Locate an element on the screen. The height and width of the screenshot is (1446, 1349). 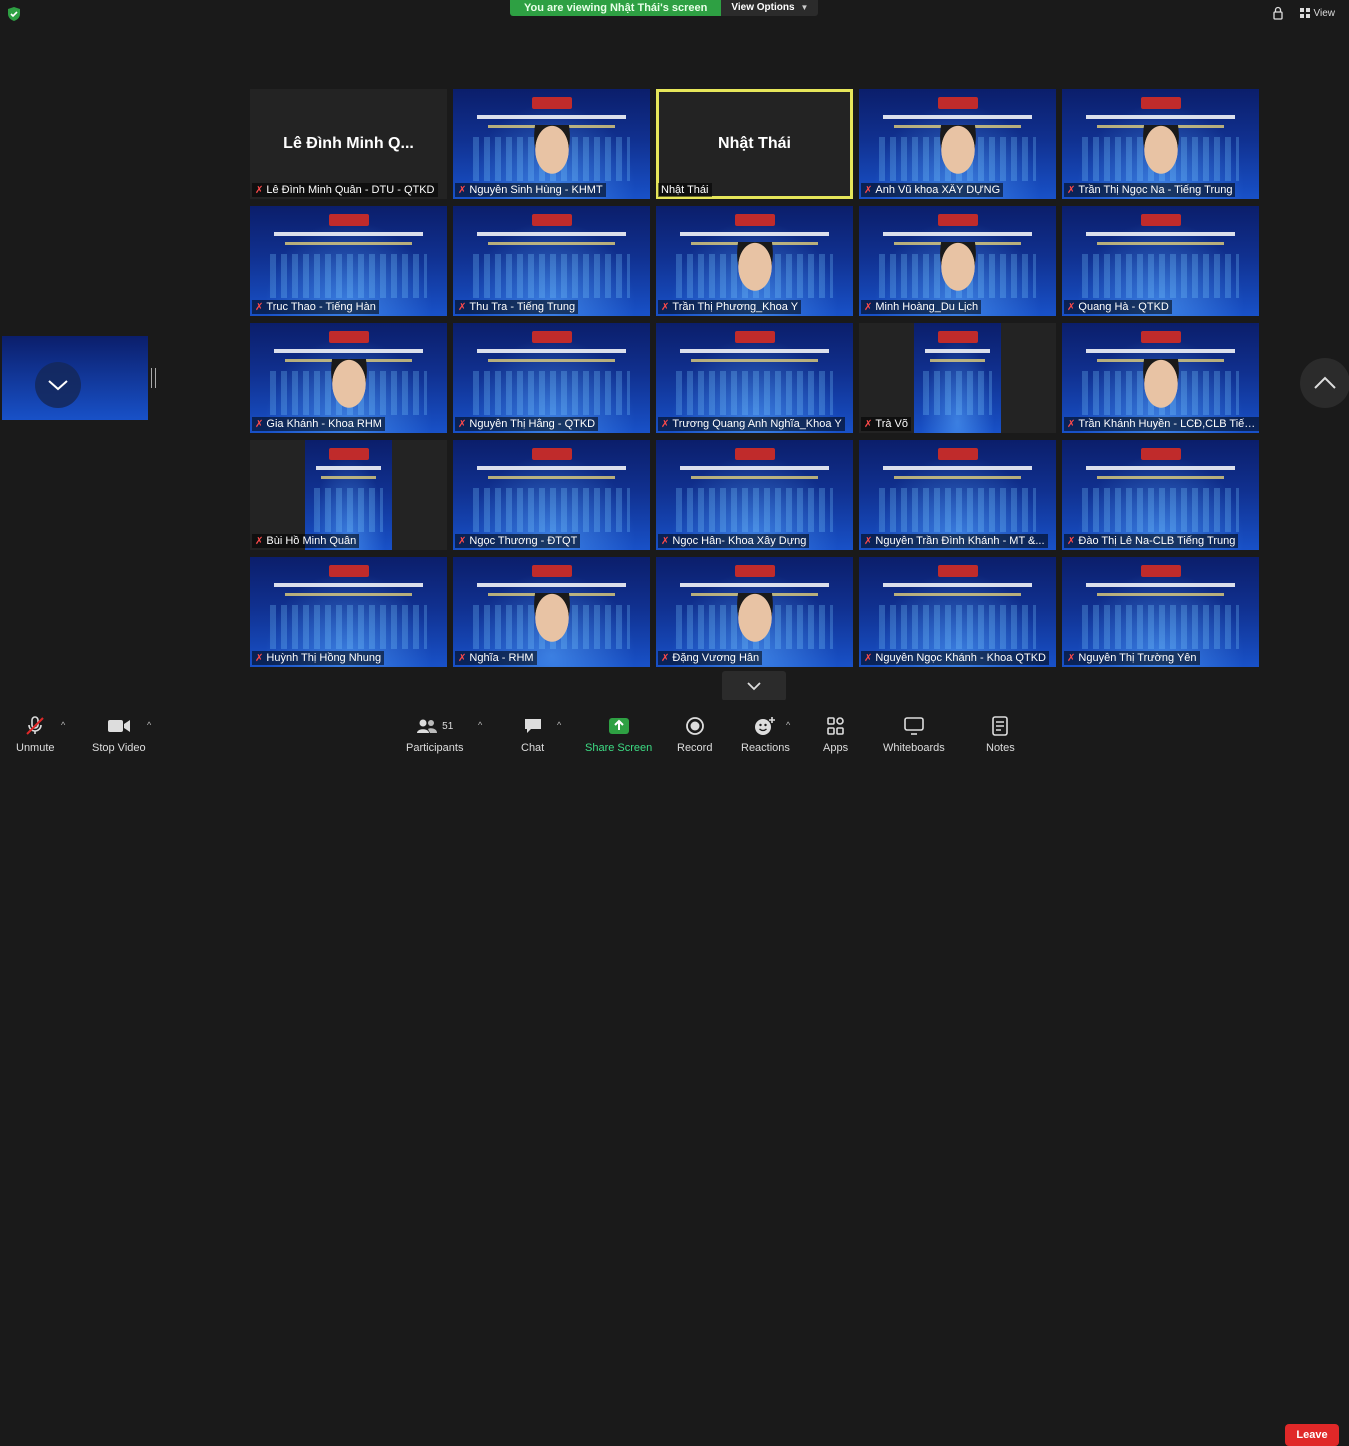
participant-tile: ✗ Huỳnh Thị Hồng Nhung is located at coordinates (348, 612).